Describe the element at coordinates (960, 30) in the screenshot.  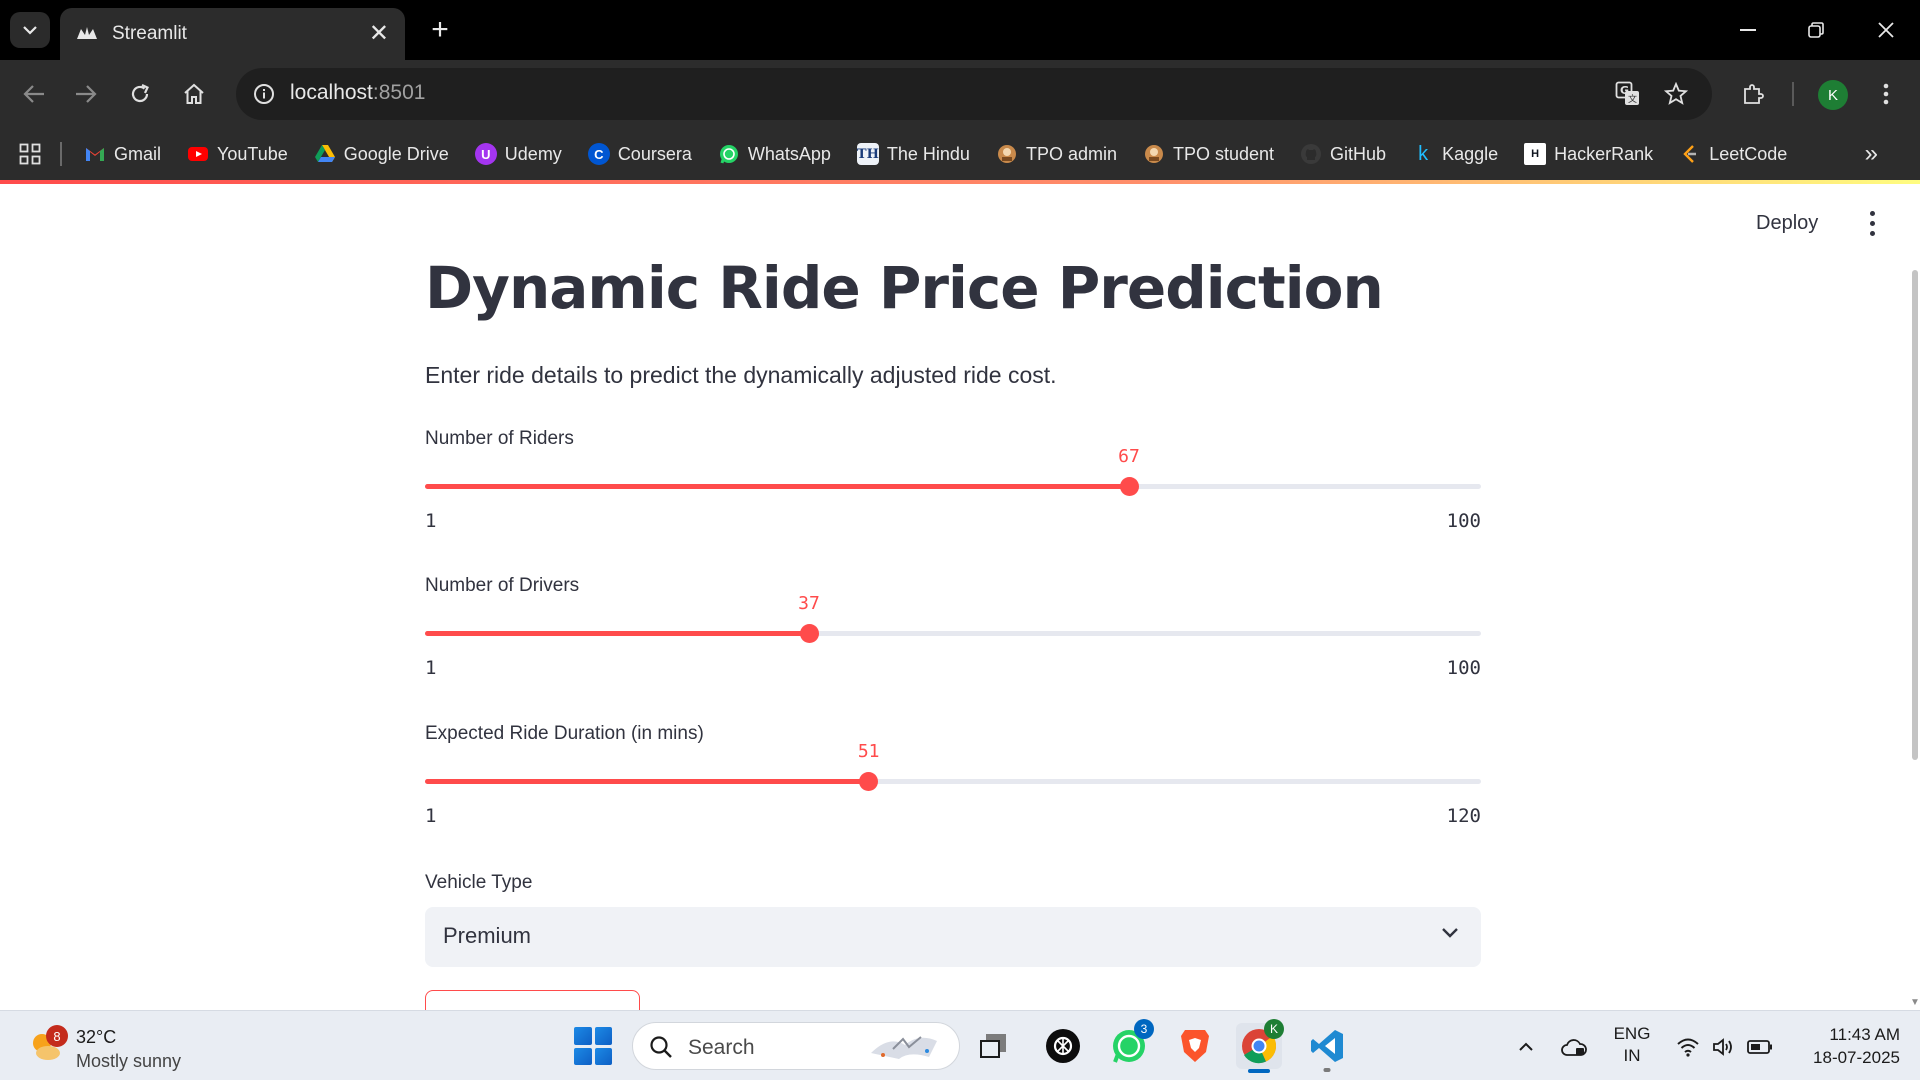
I see `tab-strip: Streamlit ✕ +` at that location.